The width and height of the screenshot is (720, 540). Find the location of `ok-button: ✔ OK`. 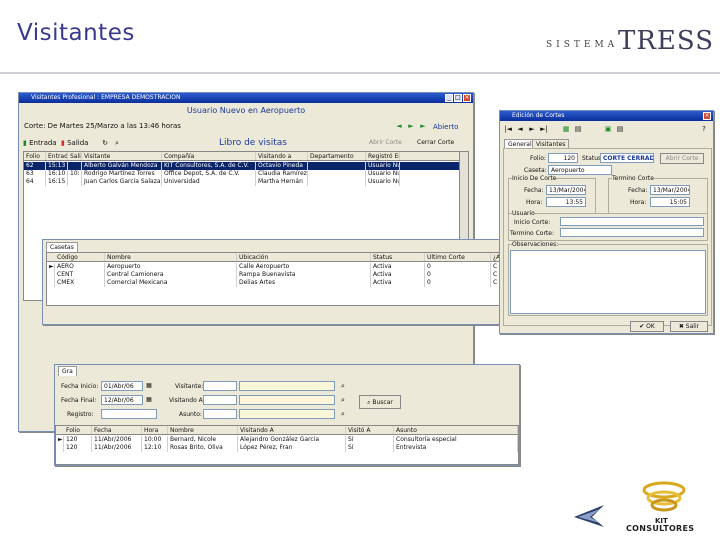

ok-button: ✔ OK is located at coordinates (647, 326).